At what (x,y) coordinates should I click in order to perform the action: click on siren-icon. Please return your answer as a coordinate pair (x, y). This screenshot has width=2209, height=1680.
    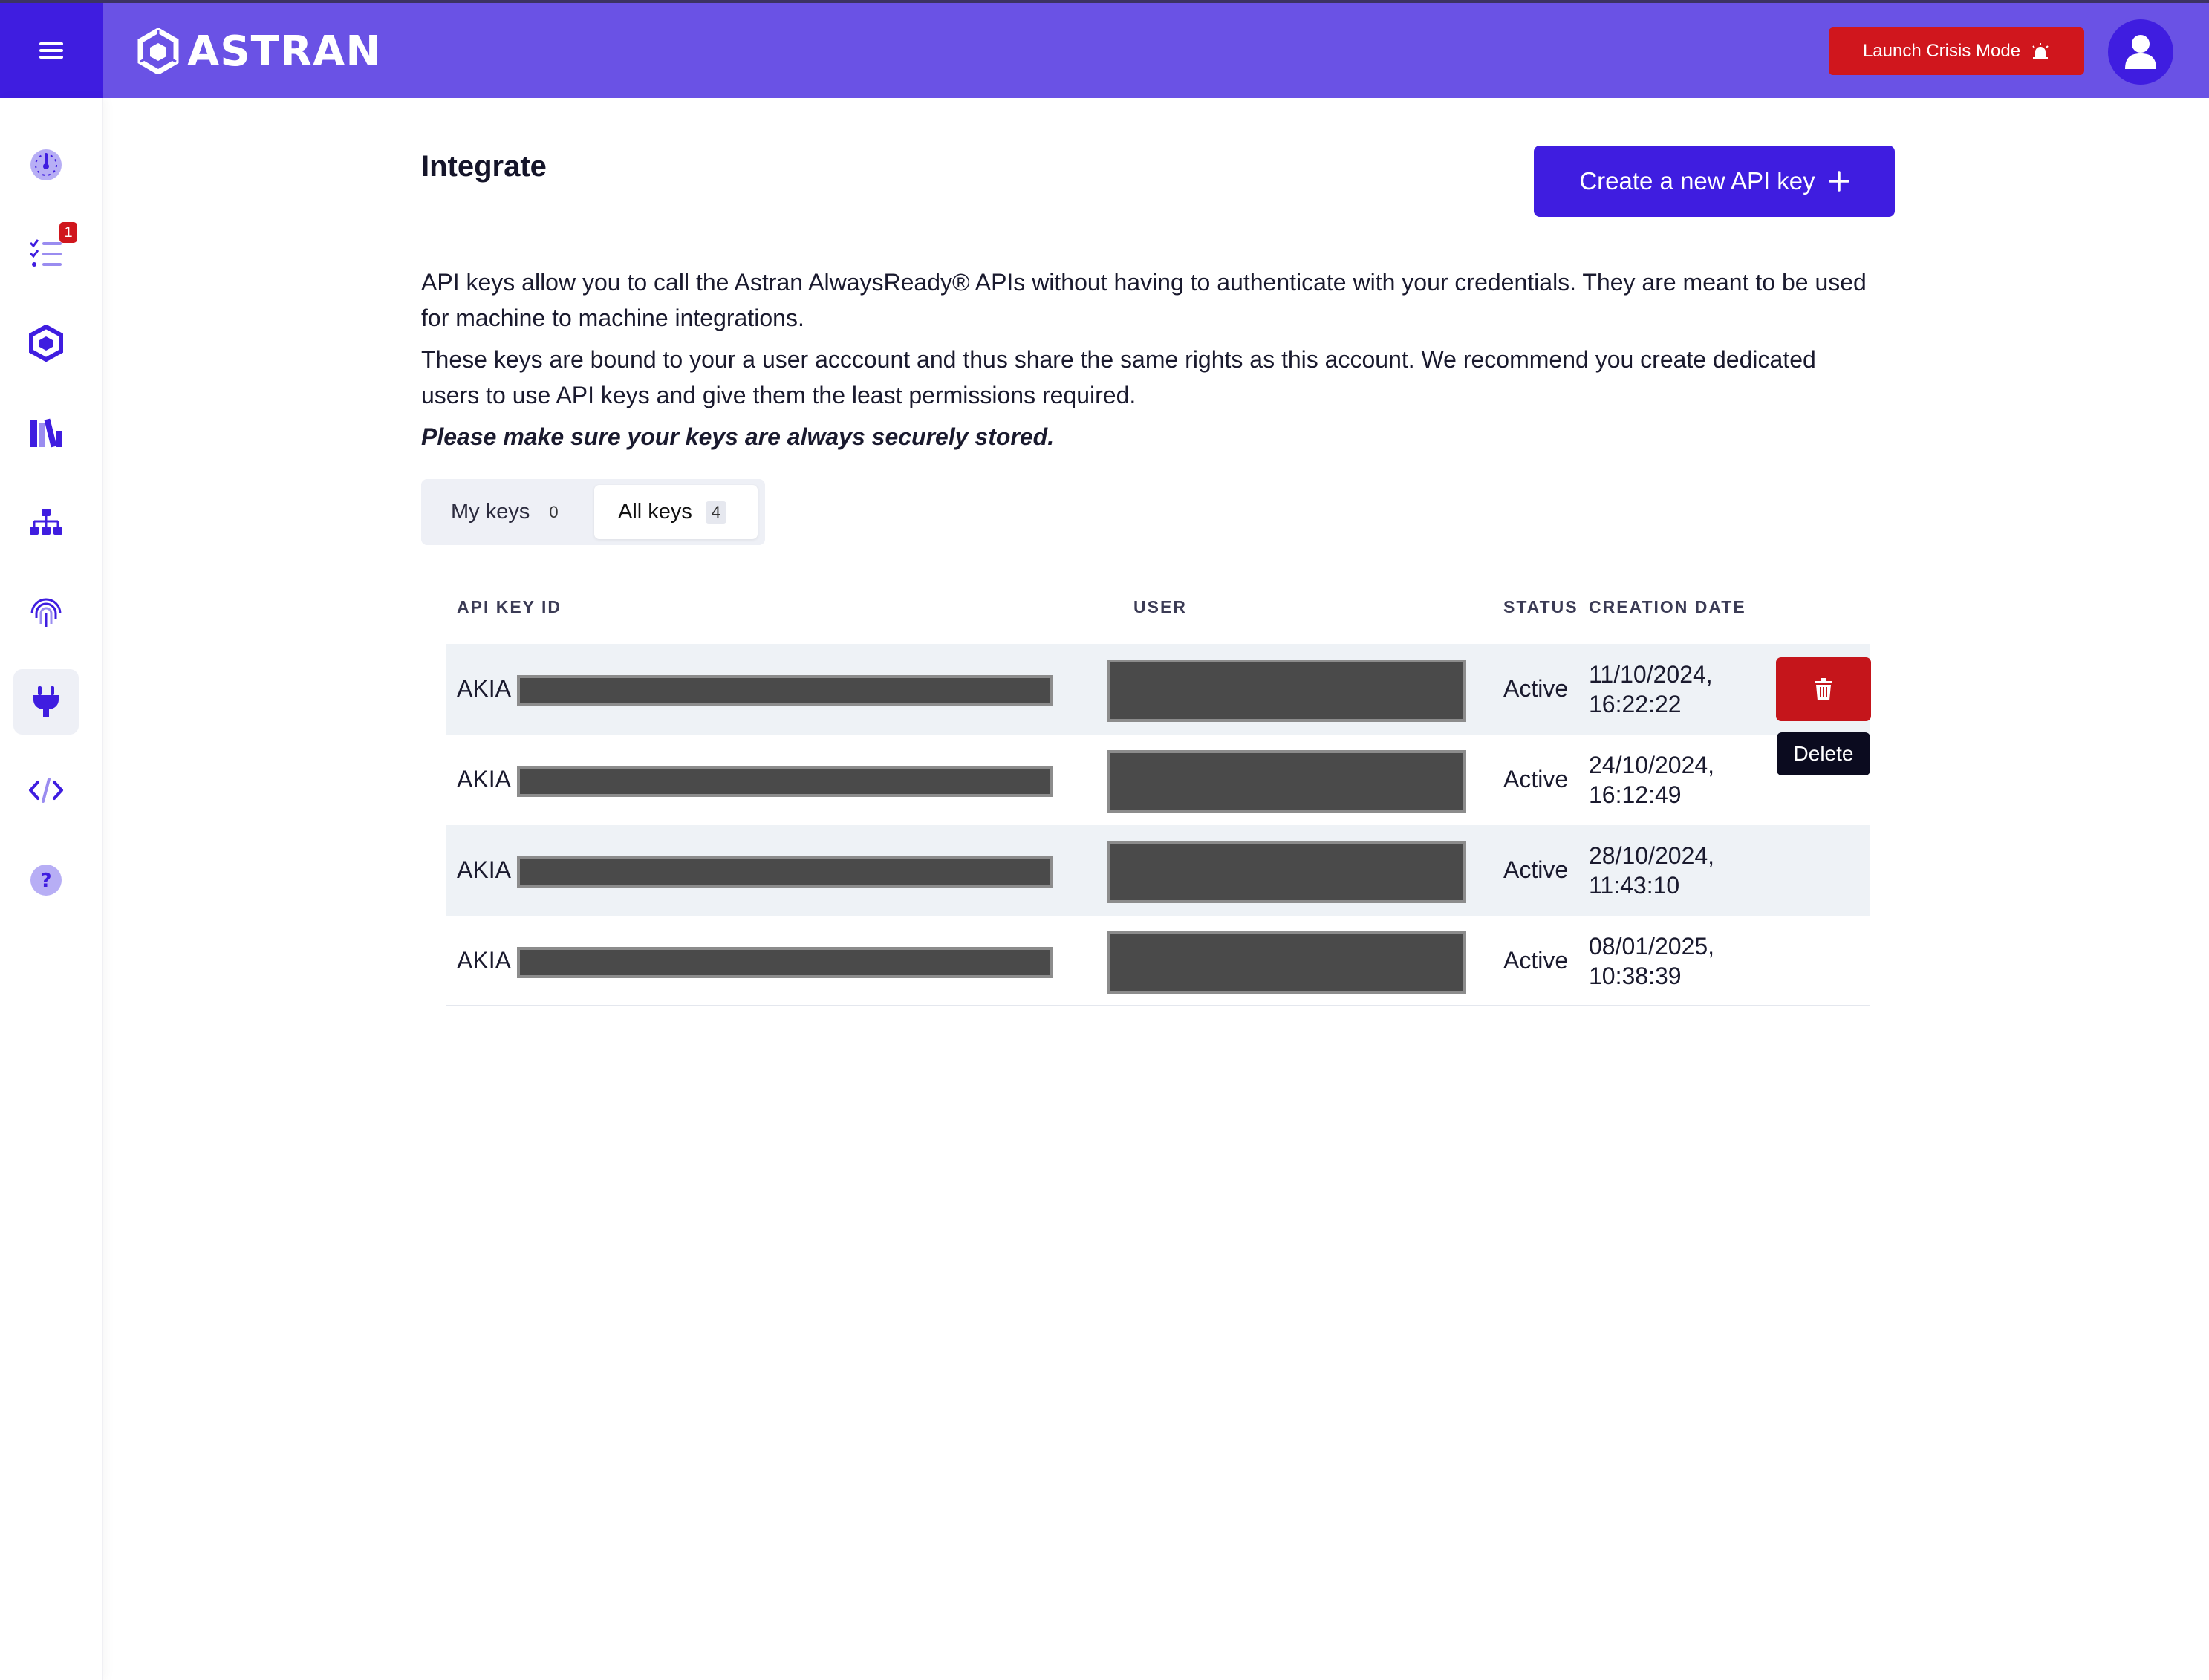
    Looking at the image, I should click on (2040, 51).